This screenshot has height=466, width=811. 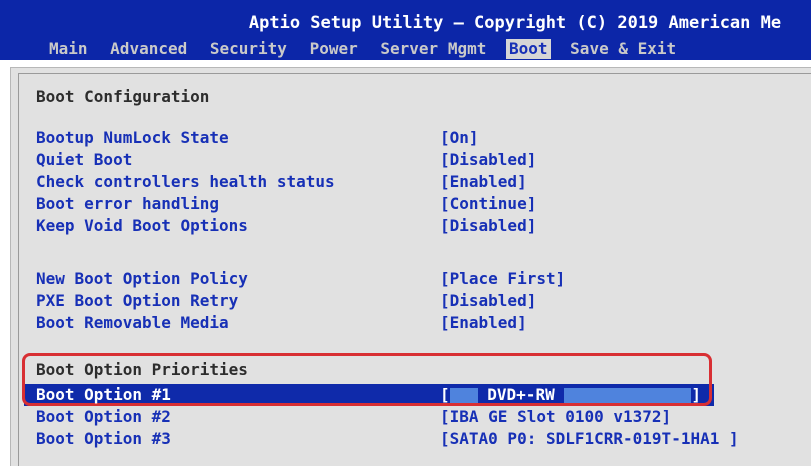 I want to click on setting-label: Quiet Boot, so click(x=84, y=159).